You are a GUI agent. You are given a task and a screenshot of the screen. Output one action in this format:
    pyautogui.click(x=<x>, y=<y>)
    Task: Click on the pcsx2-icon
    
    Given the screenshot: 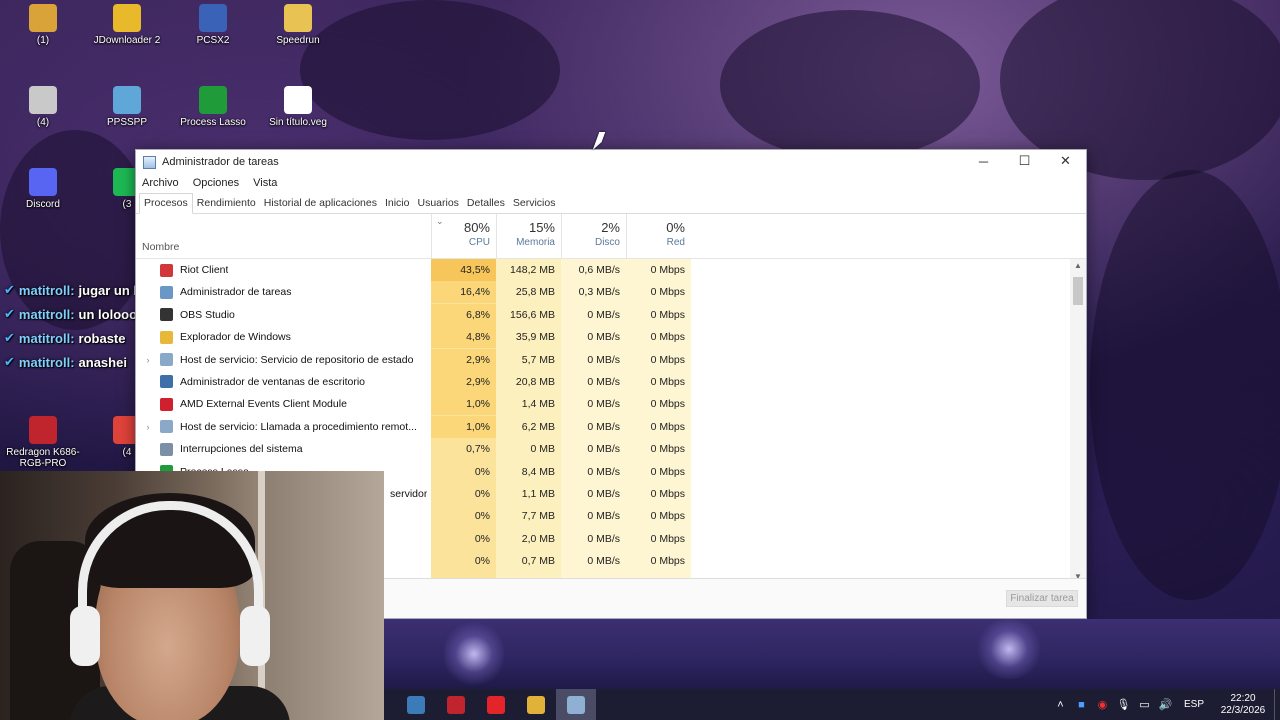 What is the action you would take?
    pyautogui.click(x=213, y=18)
    